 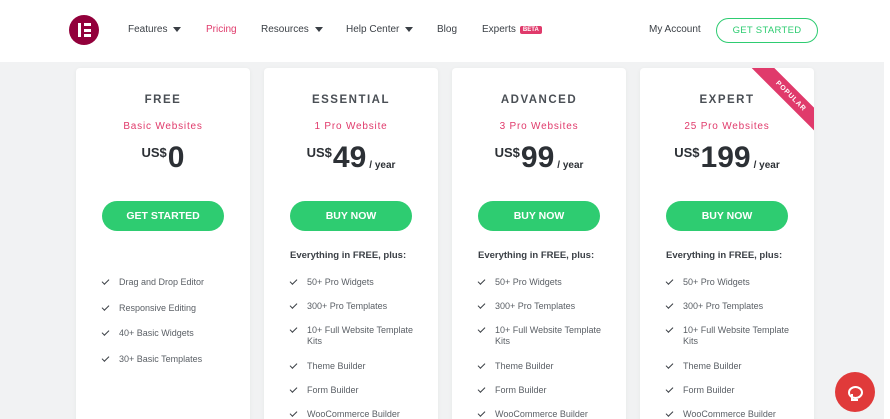 I want to click on nav-help-center: Help Center, so click(x=380, y=29).